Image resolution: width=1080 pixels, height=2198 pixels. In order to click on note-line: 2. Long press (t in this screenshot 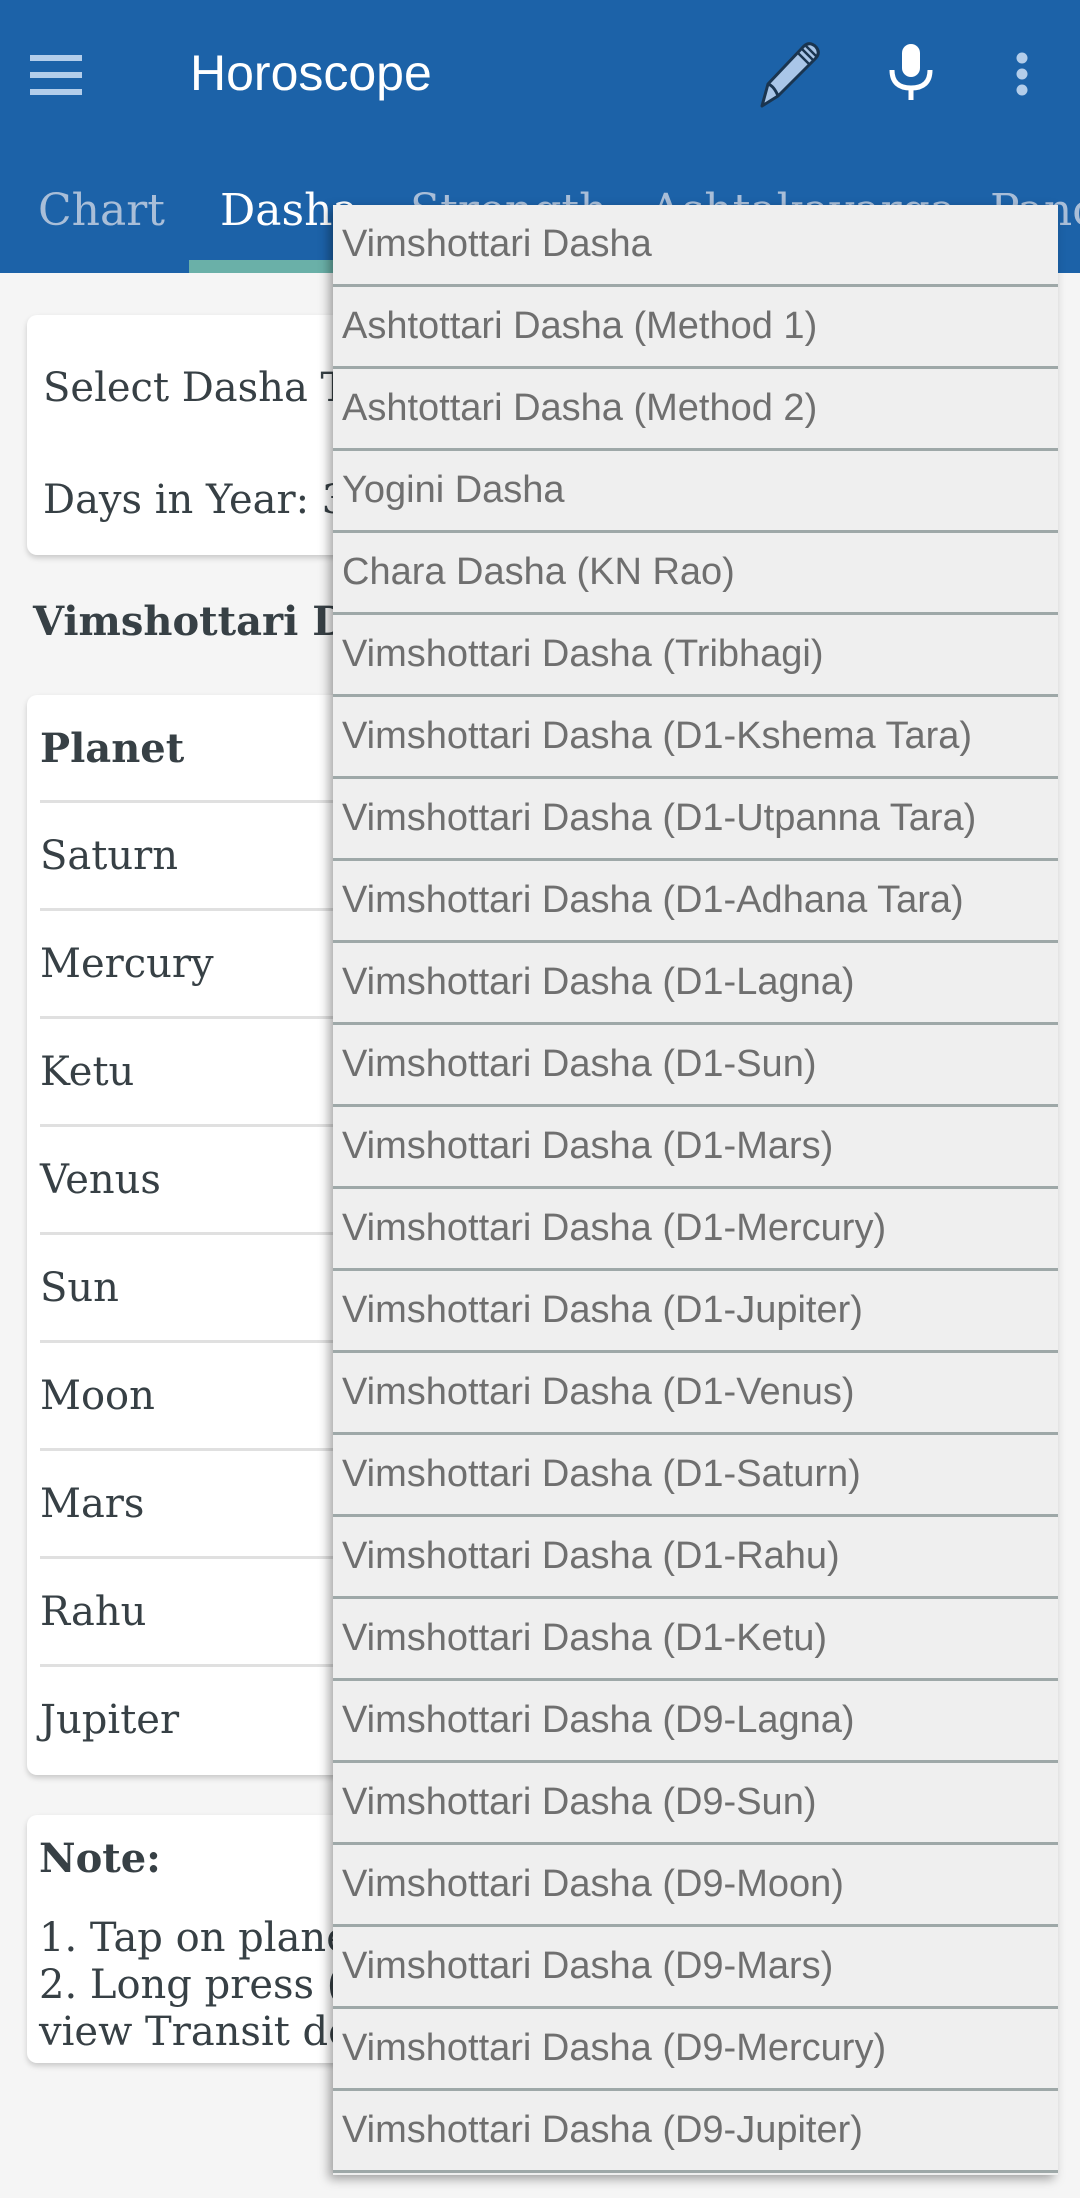, I will do `click(199, 1985)`.